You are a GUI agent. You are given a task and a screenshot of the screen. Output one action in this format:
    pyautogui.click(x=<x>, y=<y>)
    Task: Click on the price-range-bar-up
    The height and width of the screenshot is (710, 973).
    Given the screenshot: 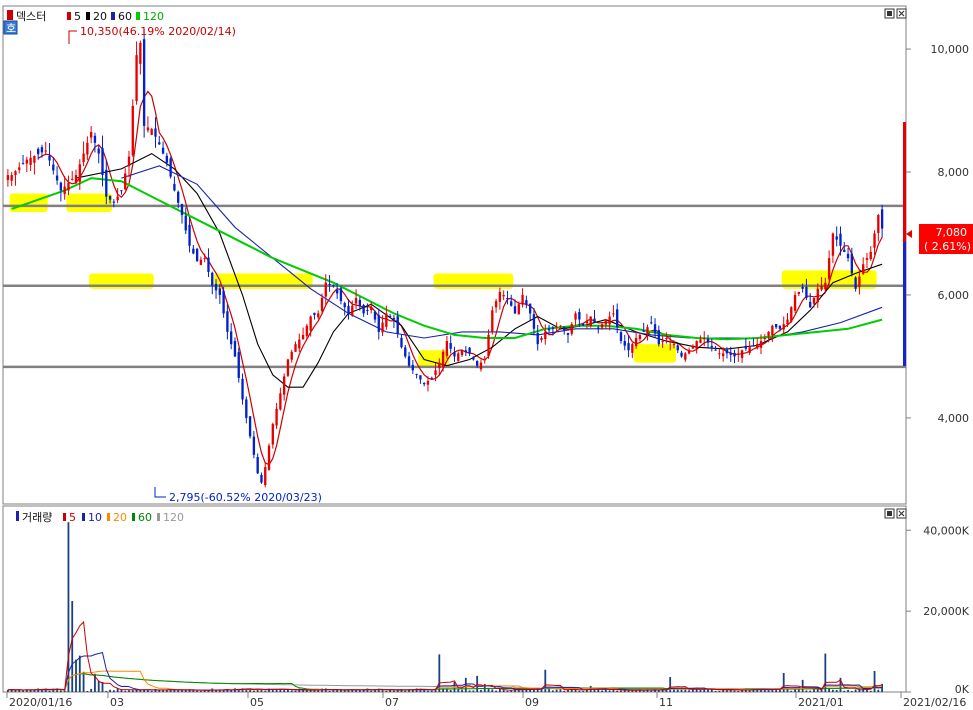 What is the action you would take?
    pyautogui.click(x=904, y=182)
    